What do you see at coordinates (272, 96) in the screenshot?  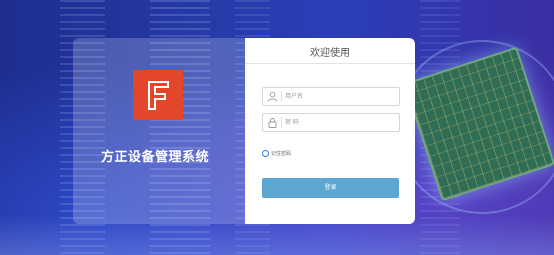 I see `user-icon` at bounding box center [272, 96].